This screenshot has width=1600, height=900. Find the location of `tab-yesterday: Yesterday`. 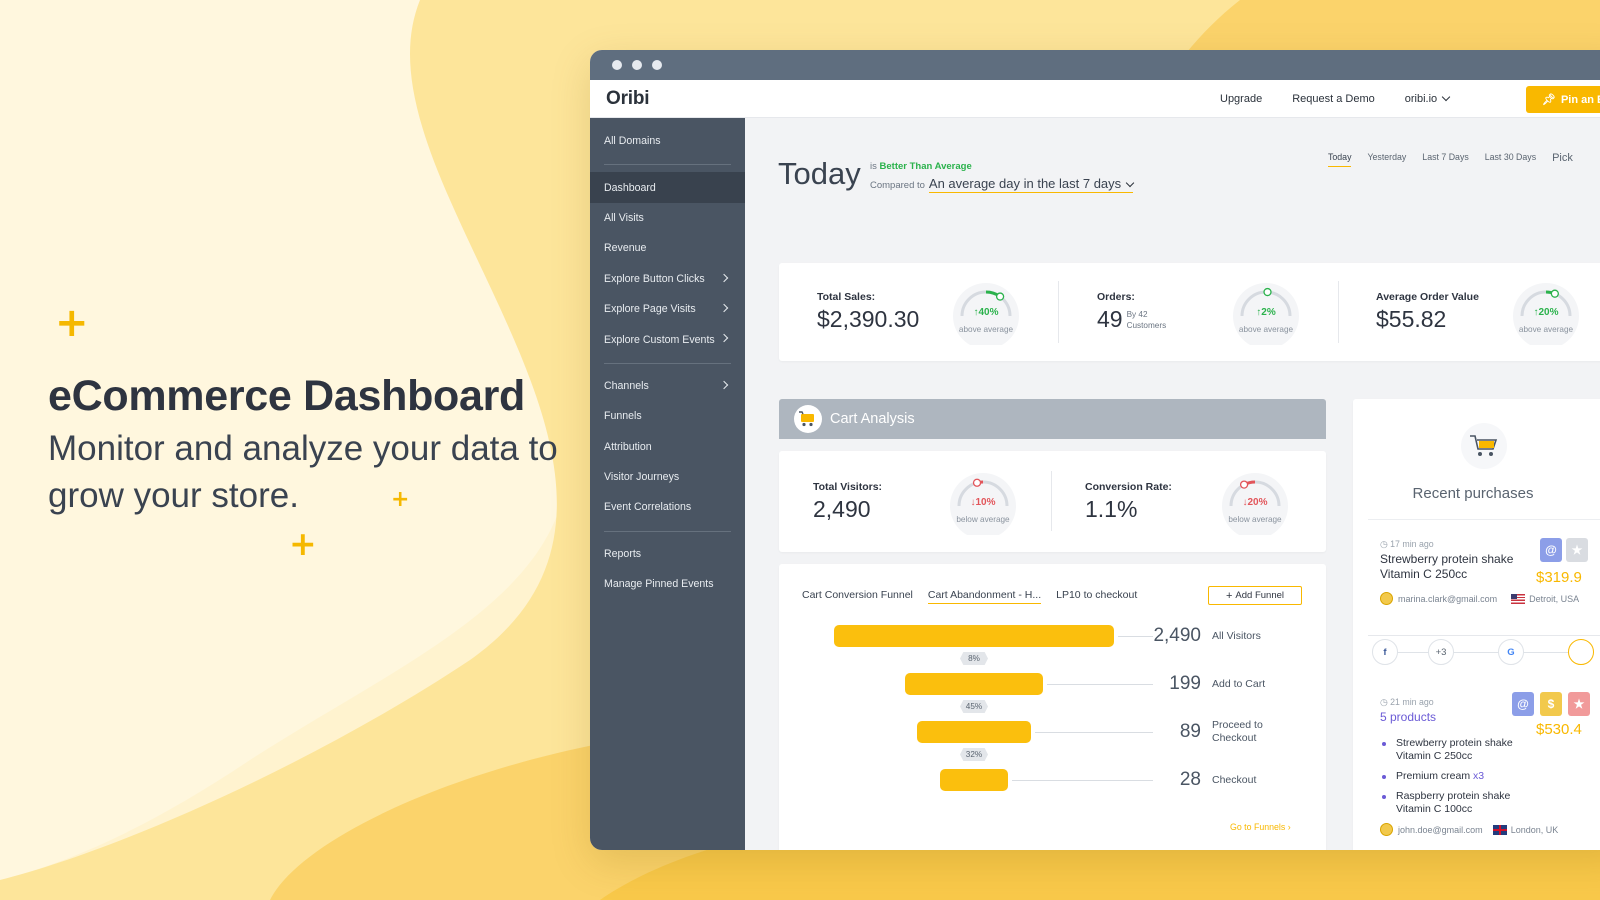

tab-yesterday: Yesterday is located at coordinates (1386, 159).